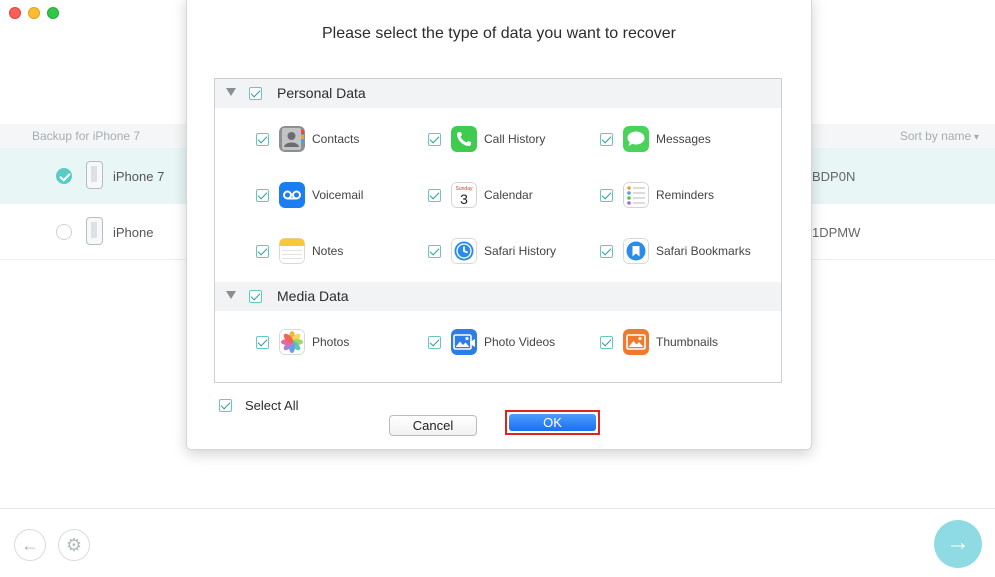 Image resolution: width=995 pixels, height=577 pixels. What do you see at coordinates (836, 232) in the screenshot?
I see `device-serial: 1DPMW` at bounding box center [836, 232].